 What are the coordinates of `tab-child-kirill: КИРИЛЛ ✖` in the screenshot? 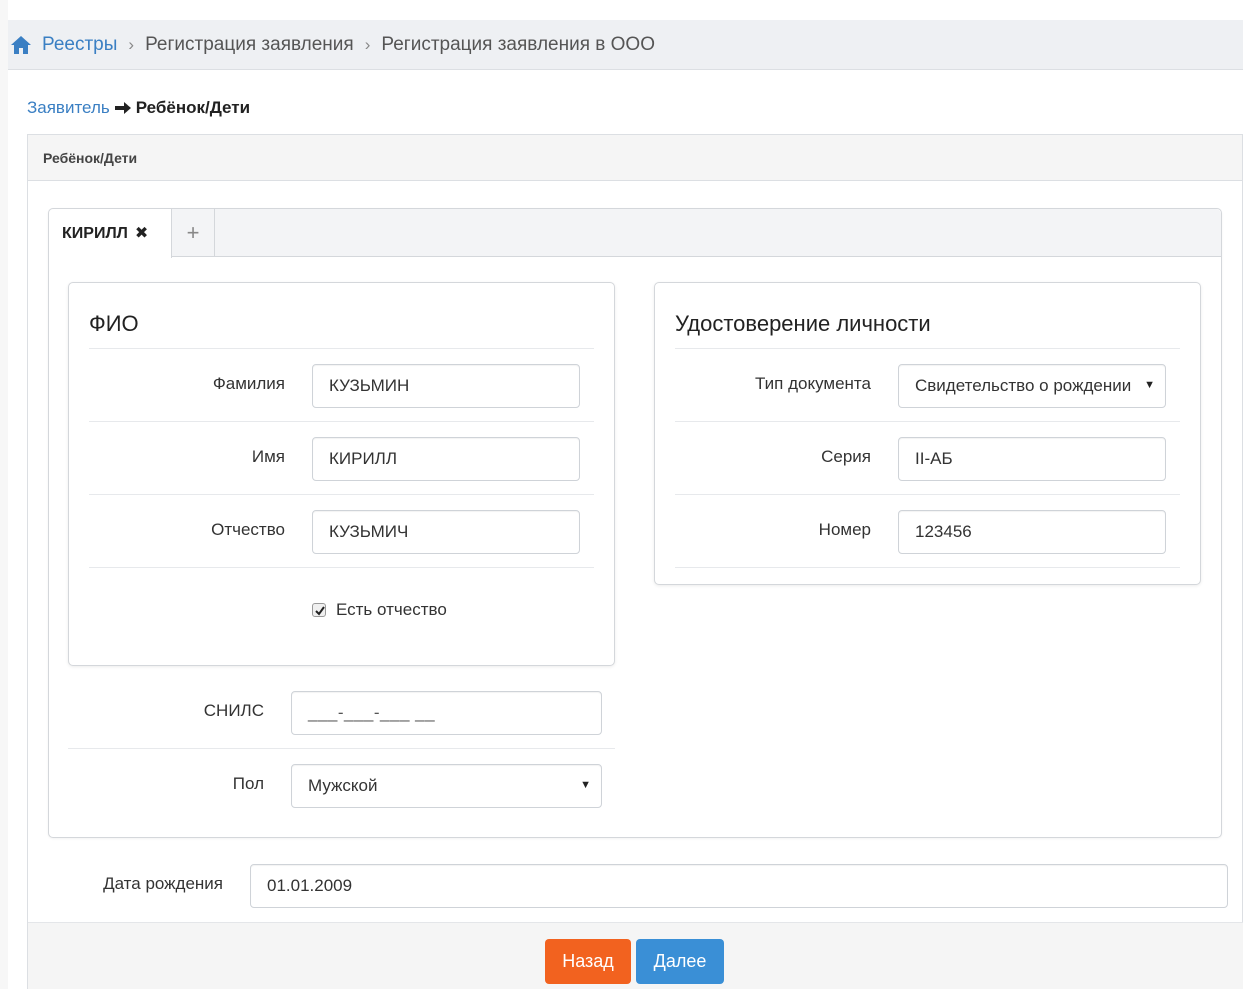 It's located at (110, 233).